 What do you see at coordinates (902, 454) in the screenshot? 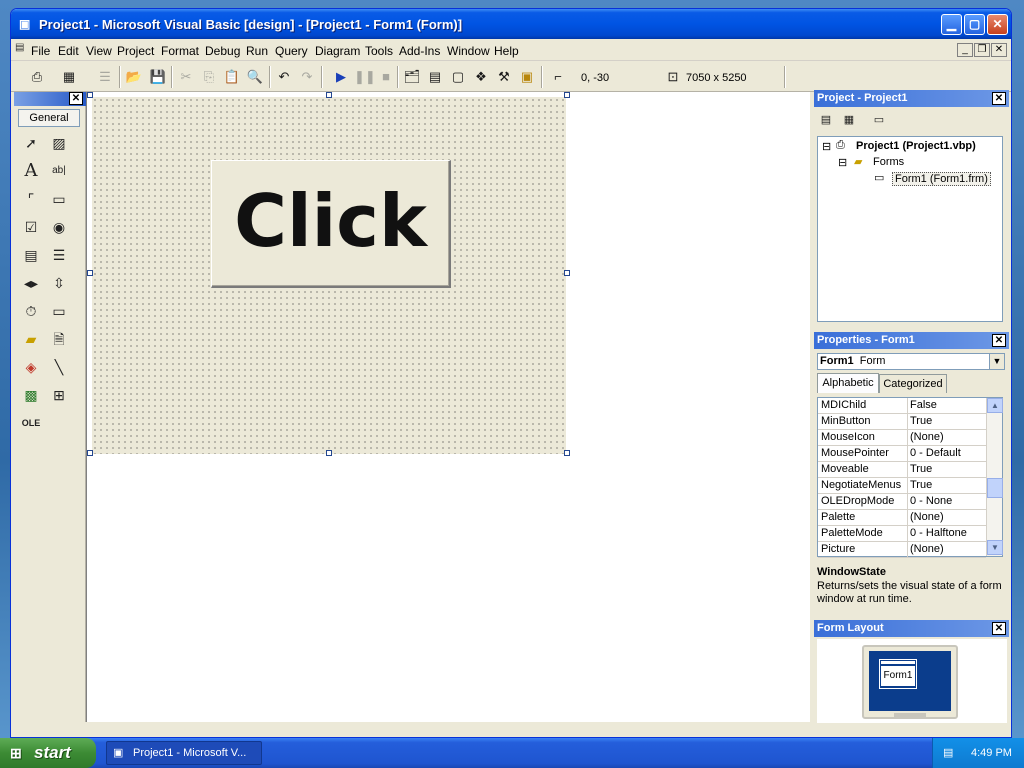
I see `property-row: MousePointer 0 - Default` at bounding box center [902, 454].